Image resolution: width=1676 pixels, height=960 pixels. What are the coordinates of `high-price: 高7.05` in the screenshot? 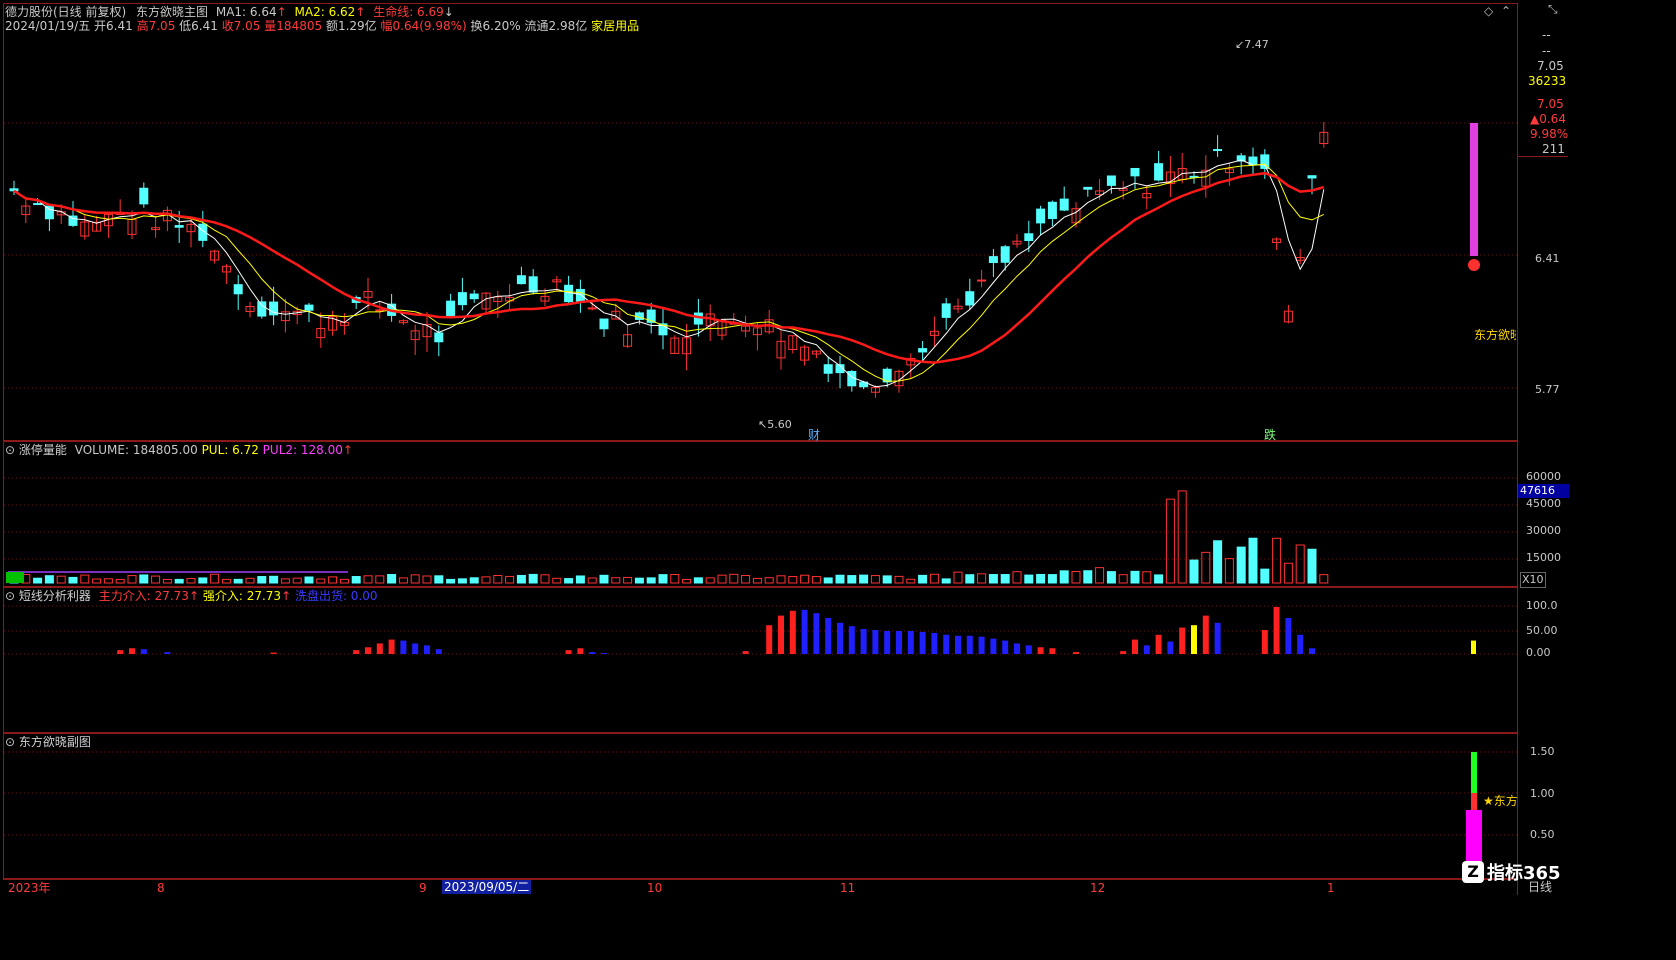 It's located at (156, 26).